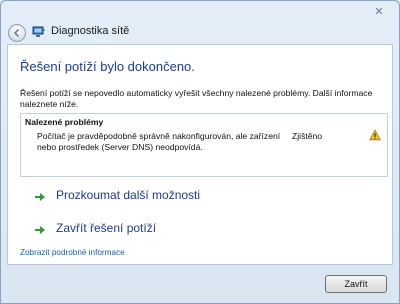  What do you see at coordinates (106, 228) in the screenshot?
I see `close-troubleshooting-label: Zavřít řešení potíží` at bounding box center [106, 228].